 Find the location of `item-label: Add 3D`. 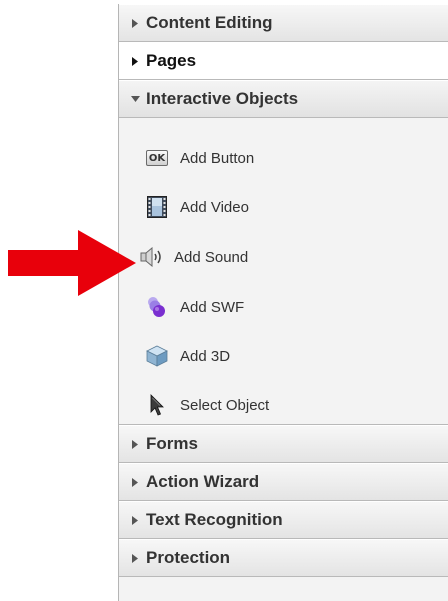

item-label: Add 3D is located at coordinates (205, 356).